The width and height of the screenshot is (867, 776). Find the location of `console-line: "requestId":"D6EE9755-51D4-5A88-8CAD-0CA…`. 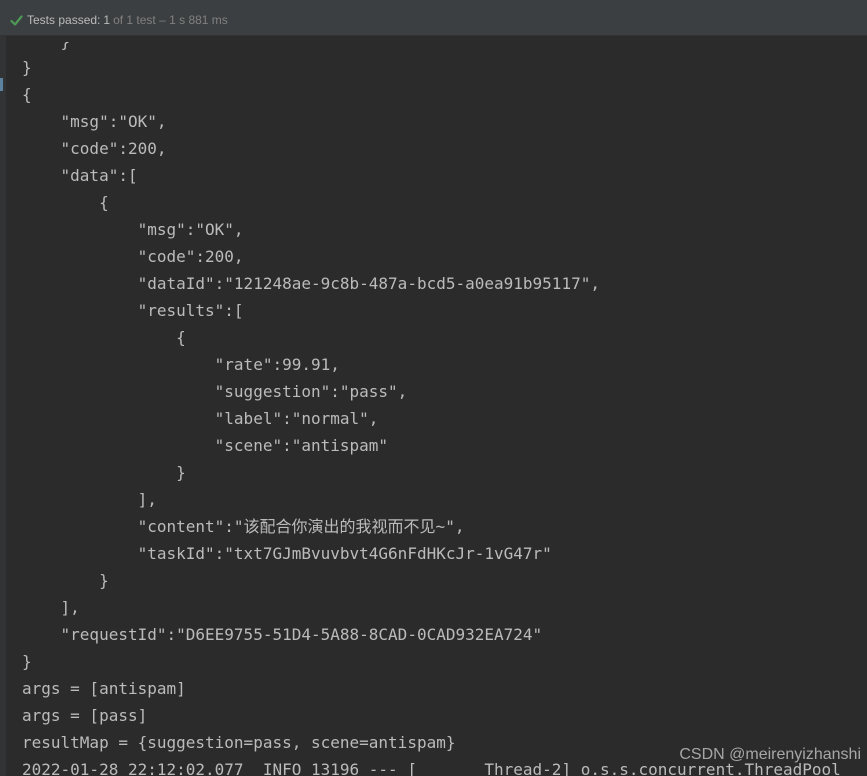

console-line: "requestId":"D6EE9755-51D4-5A88-8CAD-0CA… is located at coordinates (282, 634).